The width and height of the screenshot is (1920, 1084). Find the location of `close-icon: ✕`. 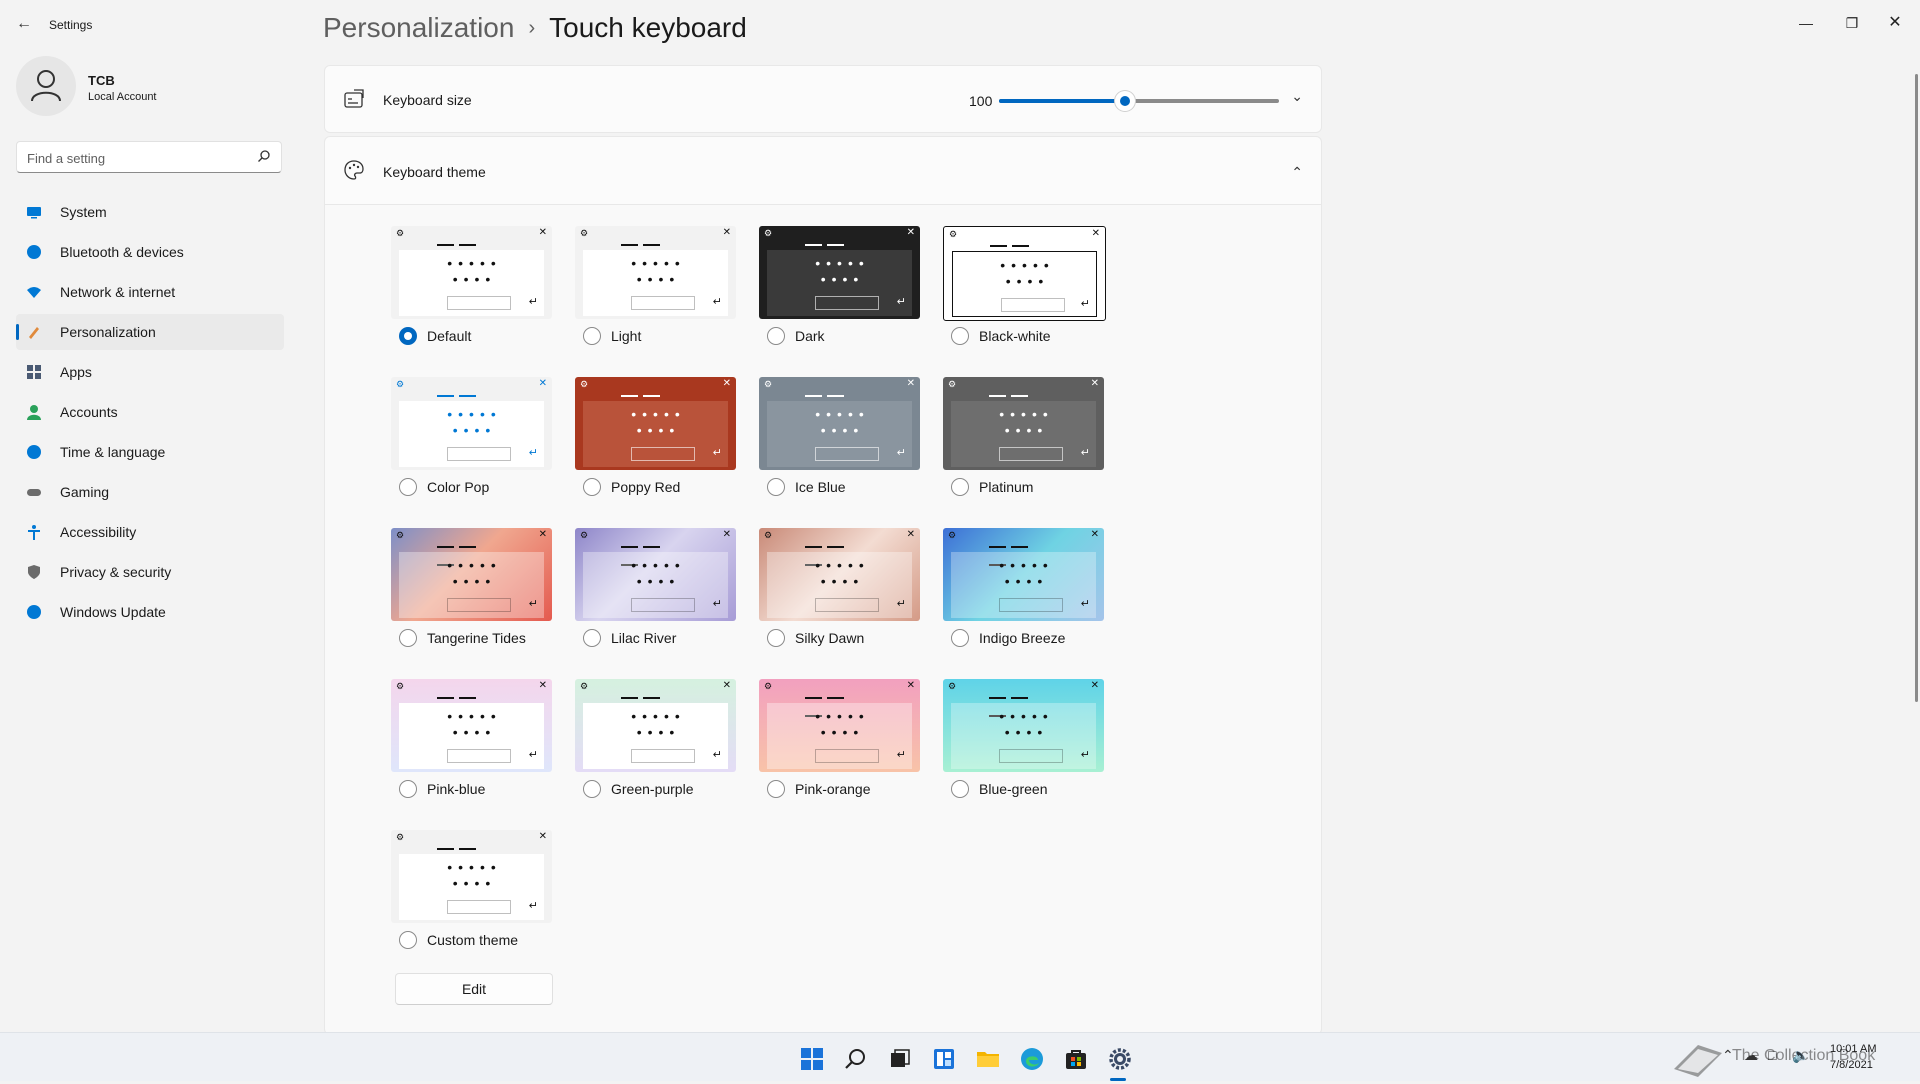

close-icon: ✕ is located at coordinates (726, 232).